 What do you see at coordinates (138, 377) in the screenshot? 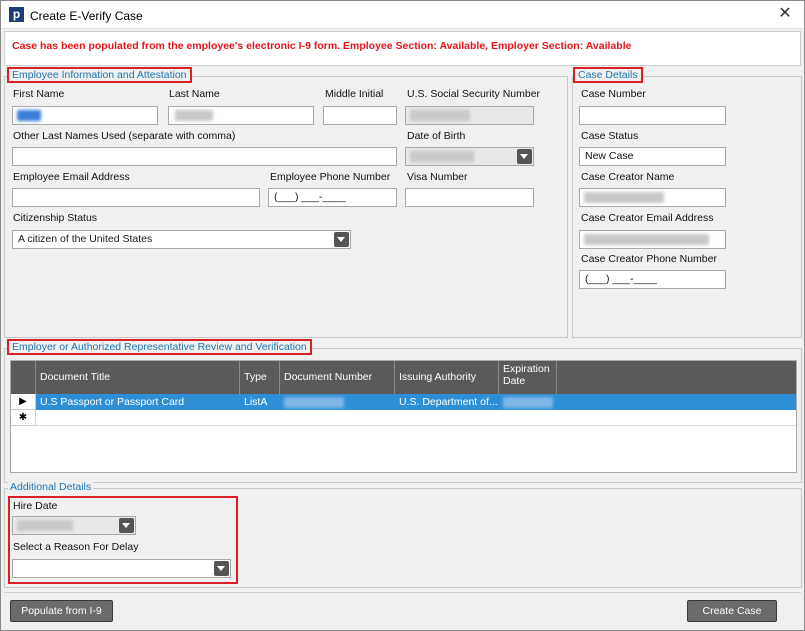
I see `column-header: Document Title` at bounding box center [138, 377].